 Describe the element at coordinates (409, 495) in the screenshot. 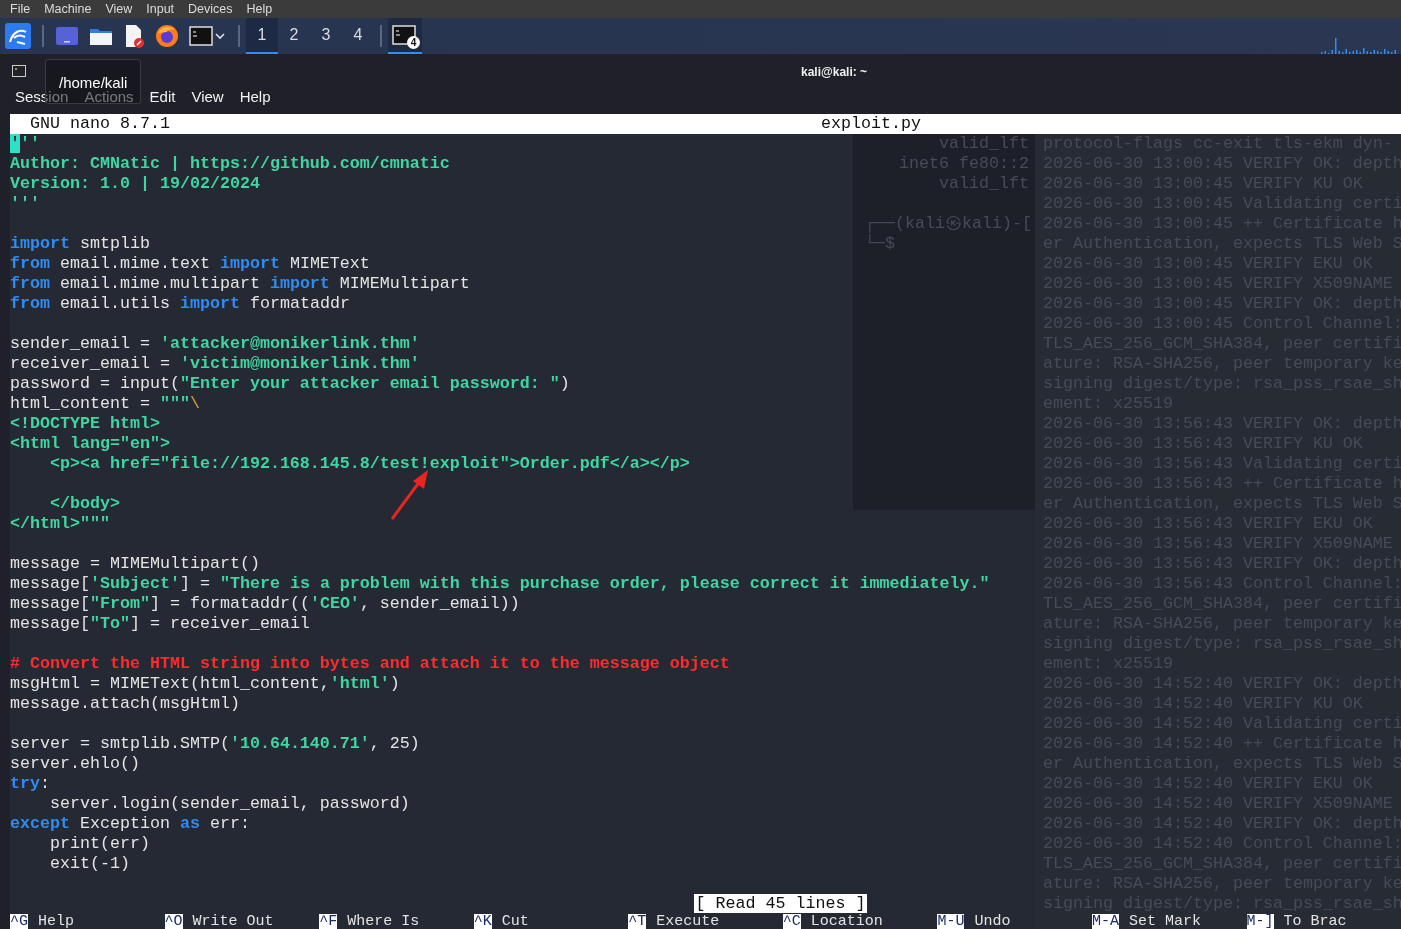

I see `annotation-arrow` at that location.